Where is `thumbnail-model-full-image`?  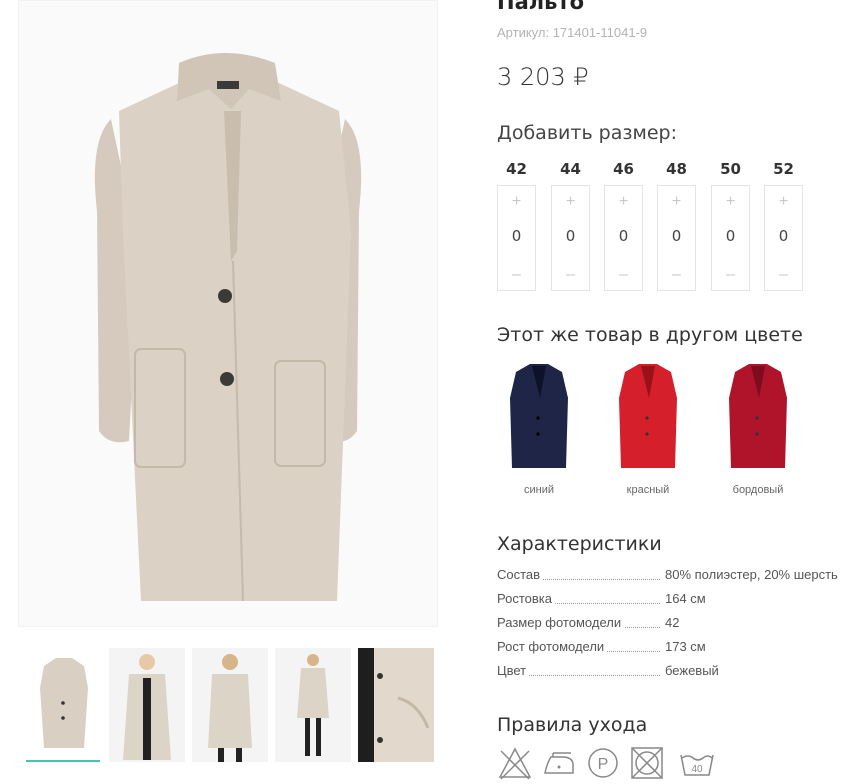 thumbnail-model-full-image is located at coordinates (313, 705).